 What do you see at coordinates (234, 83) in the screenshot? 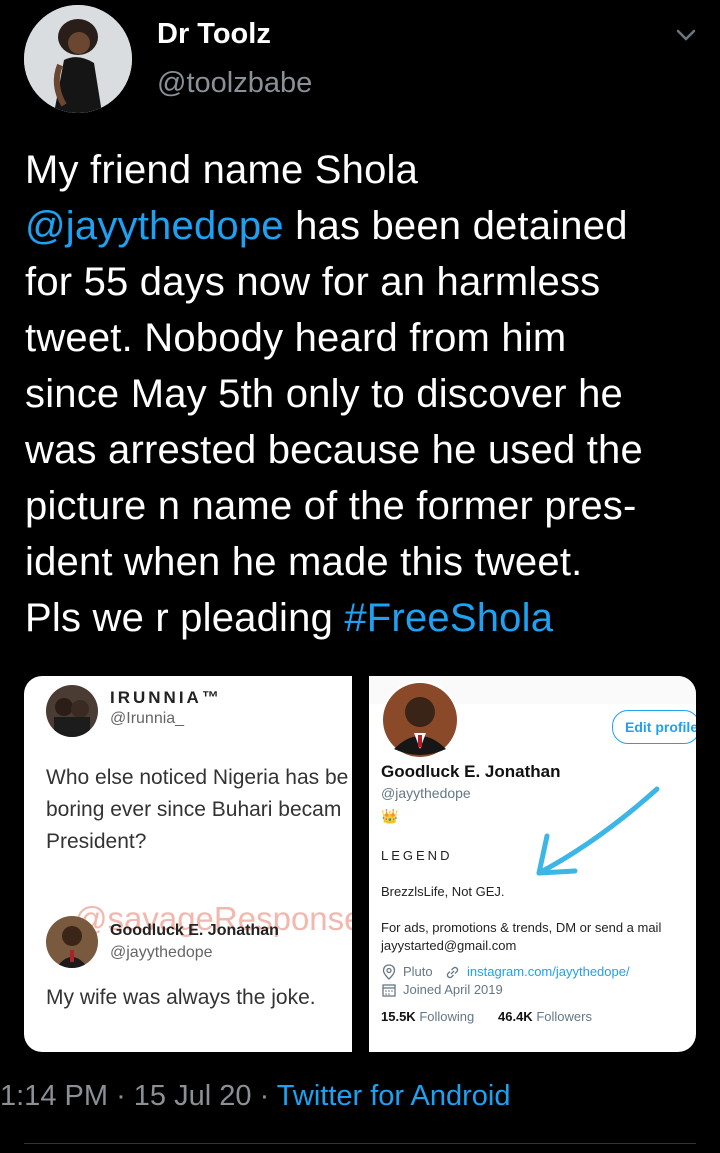
I see `author-handle: @toolzbabe` at bounding box center [234, 83].